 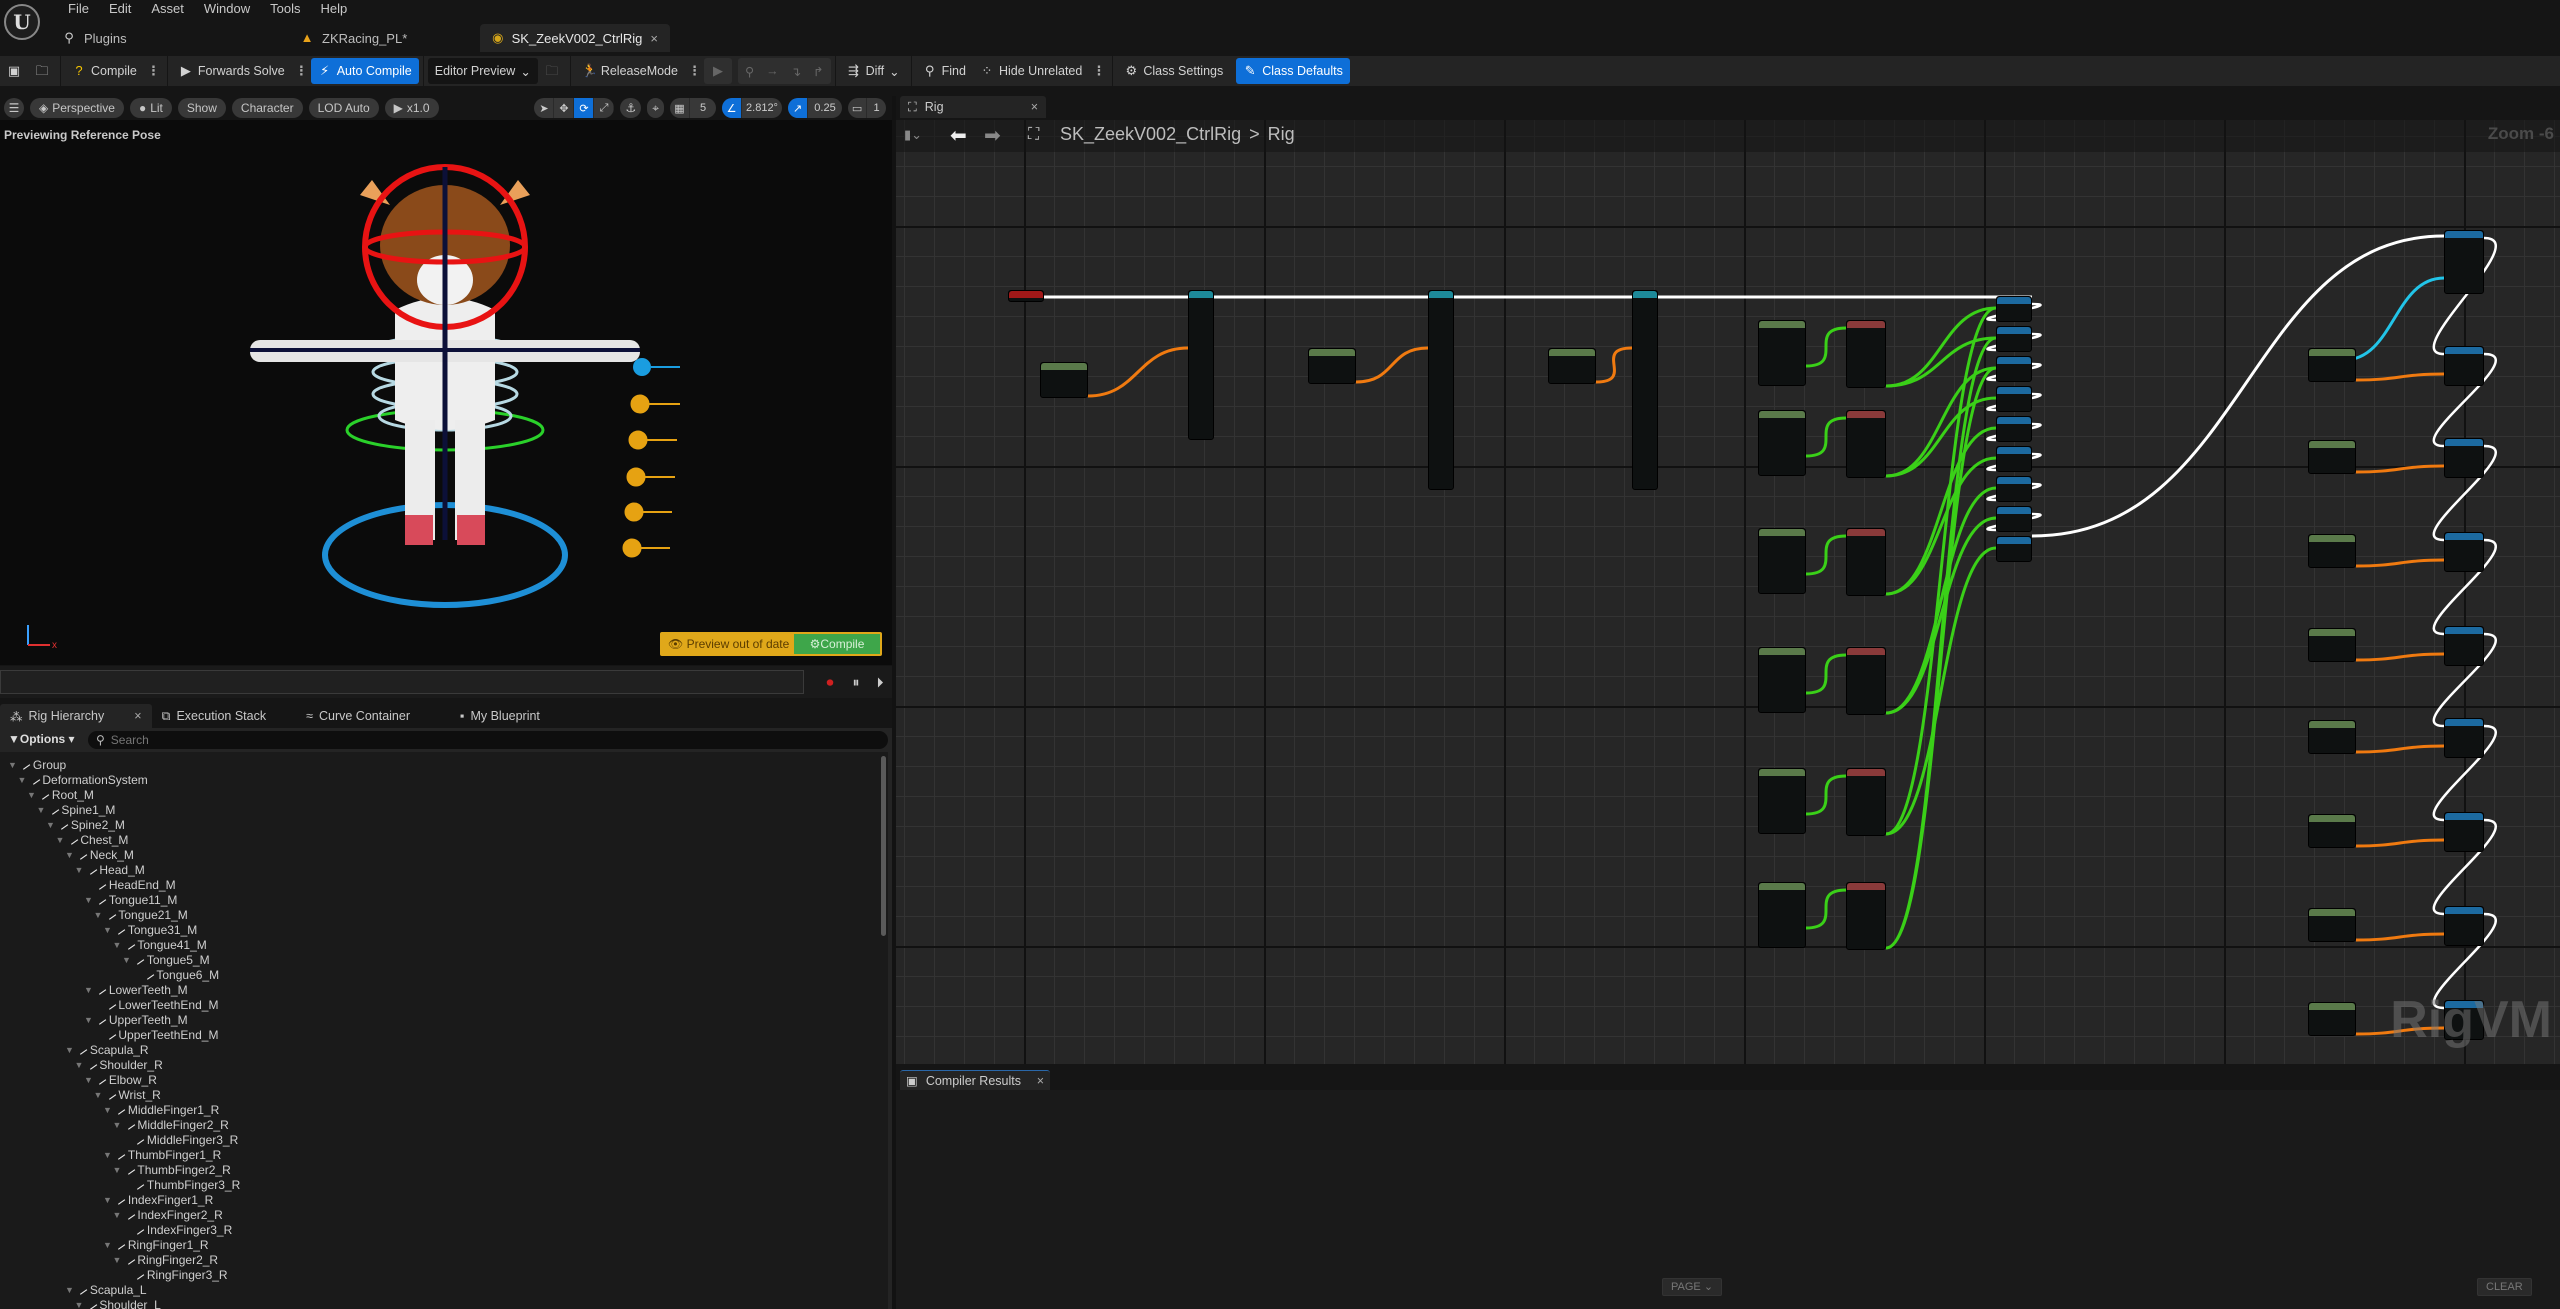 What do you see at coordinates (693, 108) in the screenshot?
I see `grid-snap: ▦ 5` at bounding box center [693, 108].